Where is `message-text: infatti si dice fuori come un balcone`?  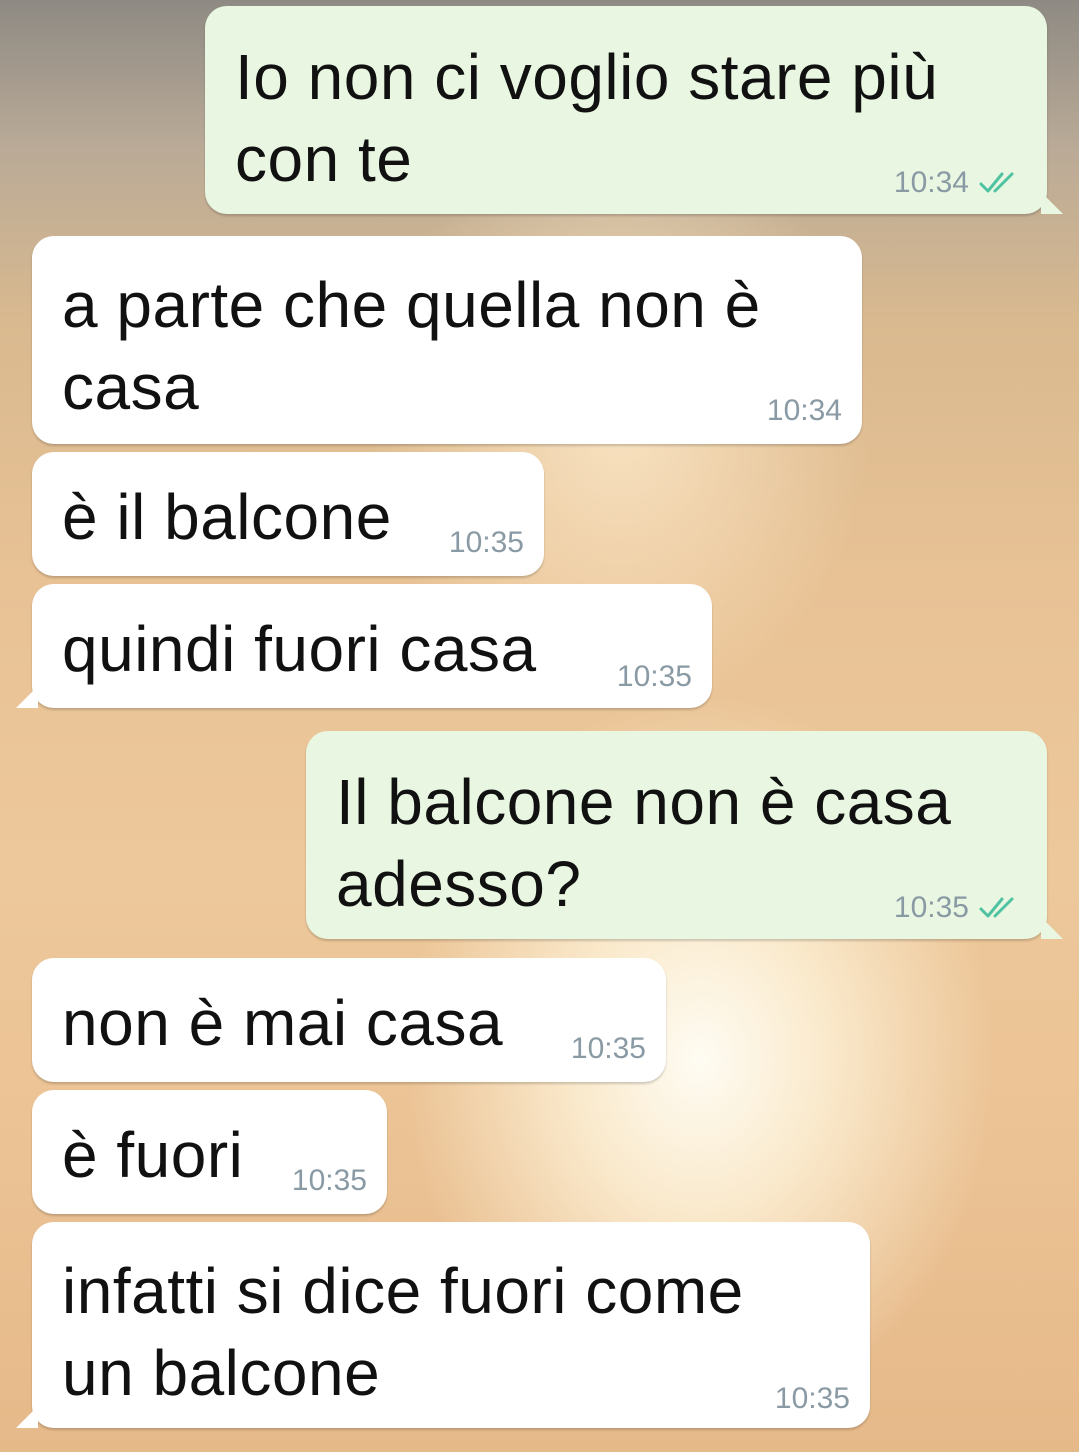
message-text: infatti si dice fuori come un balcone is located at coordinates (403, 1332).